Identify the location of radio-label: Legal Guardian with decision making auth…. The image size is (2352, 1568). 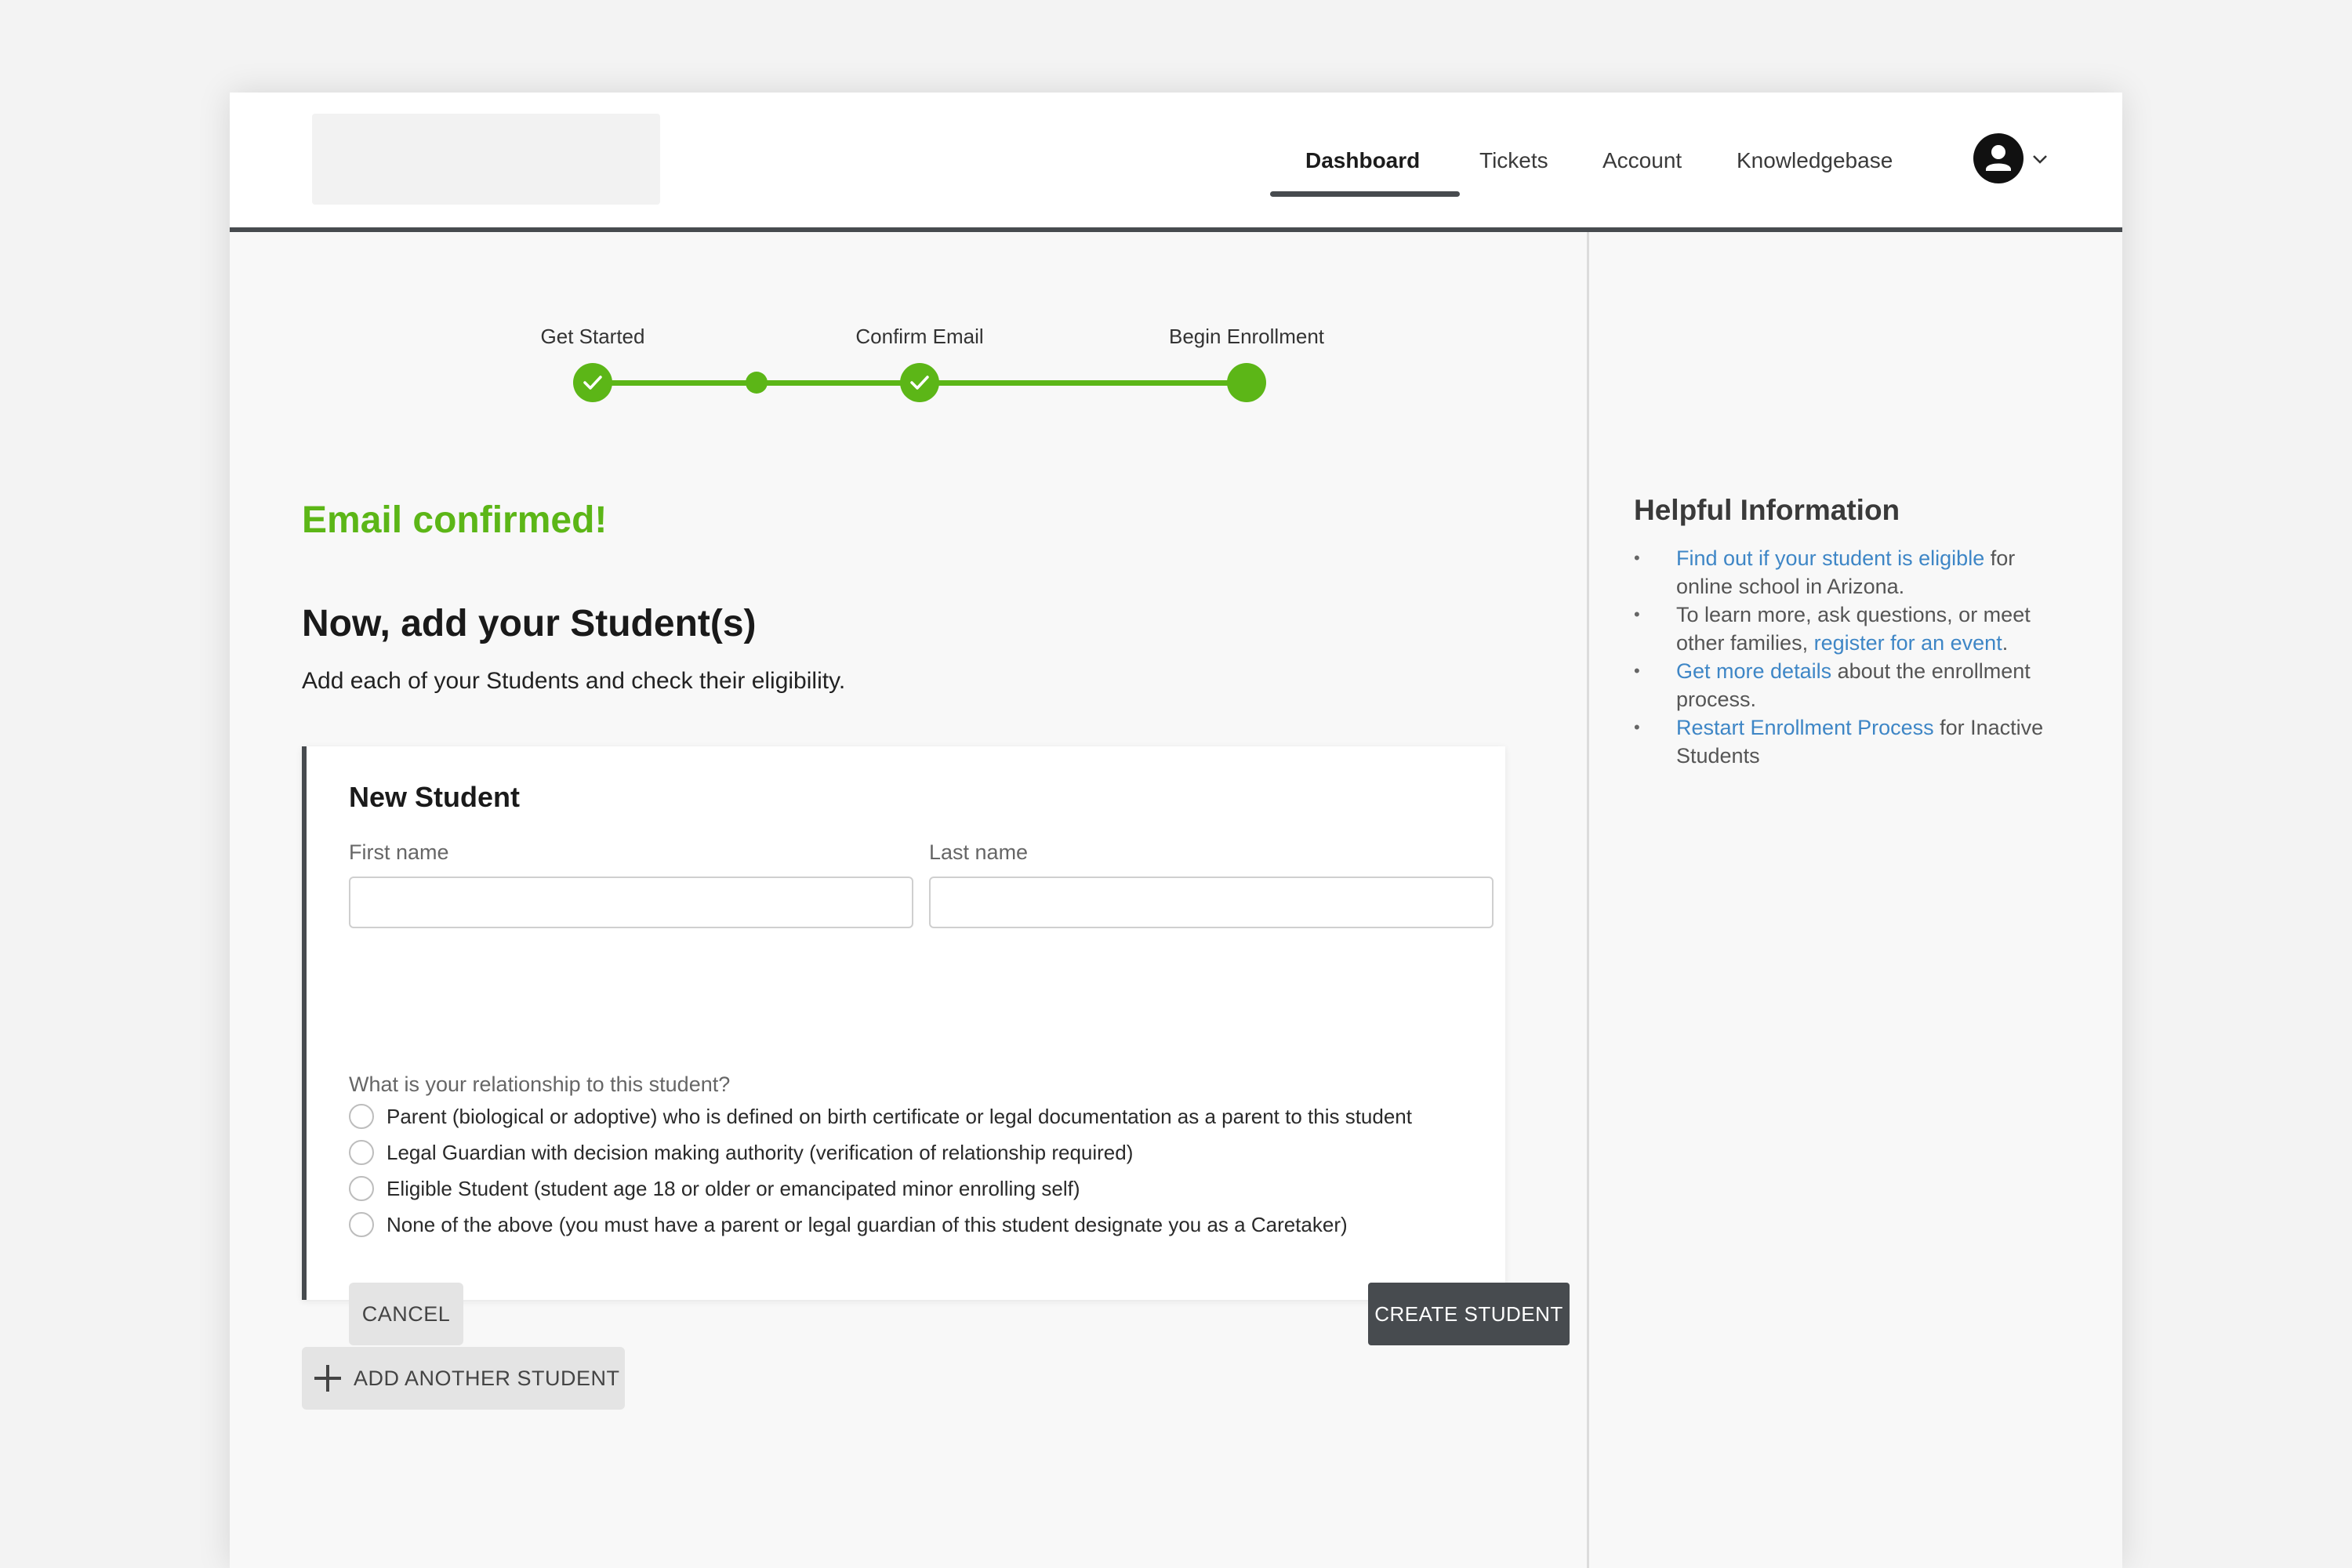
(760, 1152).